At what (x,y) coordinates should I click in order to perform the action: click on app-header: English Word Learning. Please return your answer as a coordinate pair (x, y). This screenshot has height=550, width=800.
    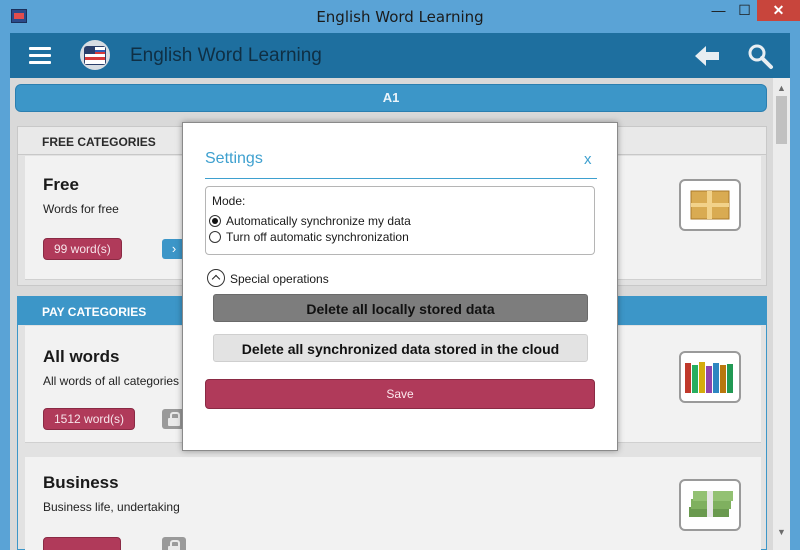
    Looking at the image, I should click on (400, 55).